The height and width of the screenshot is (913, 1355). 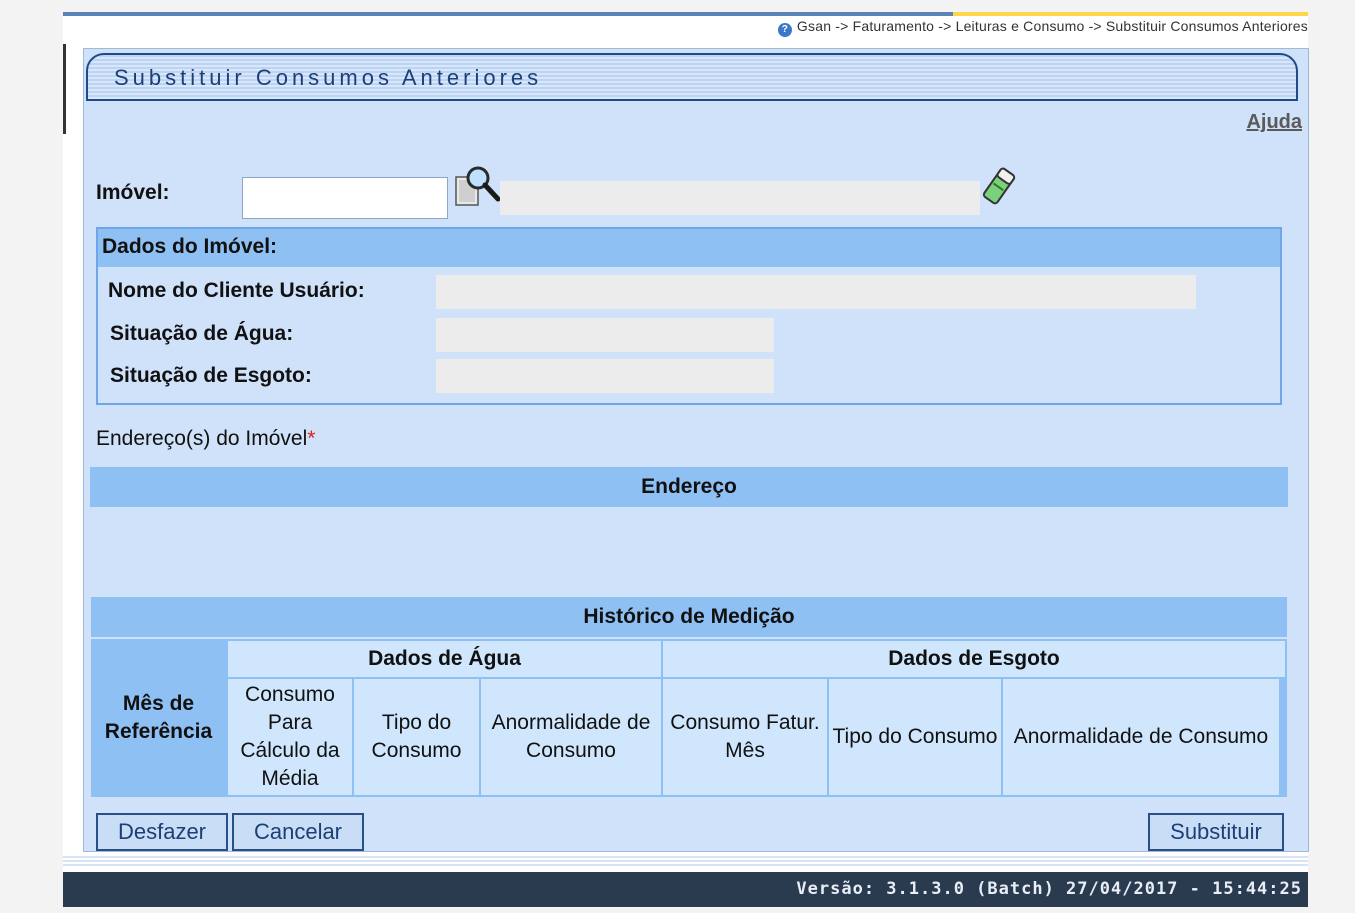 What do you see at coordinates (162, 832) in the screenshot?
I see `desfazer-button: Desfazer` at bounding box center [162, 832].